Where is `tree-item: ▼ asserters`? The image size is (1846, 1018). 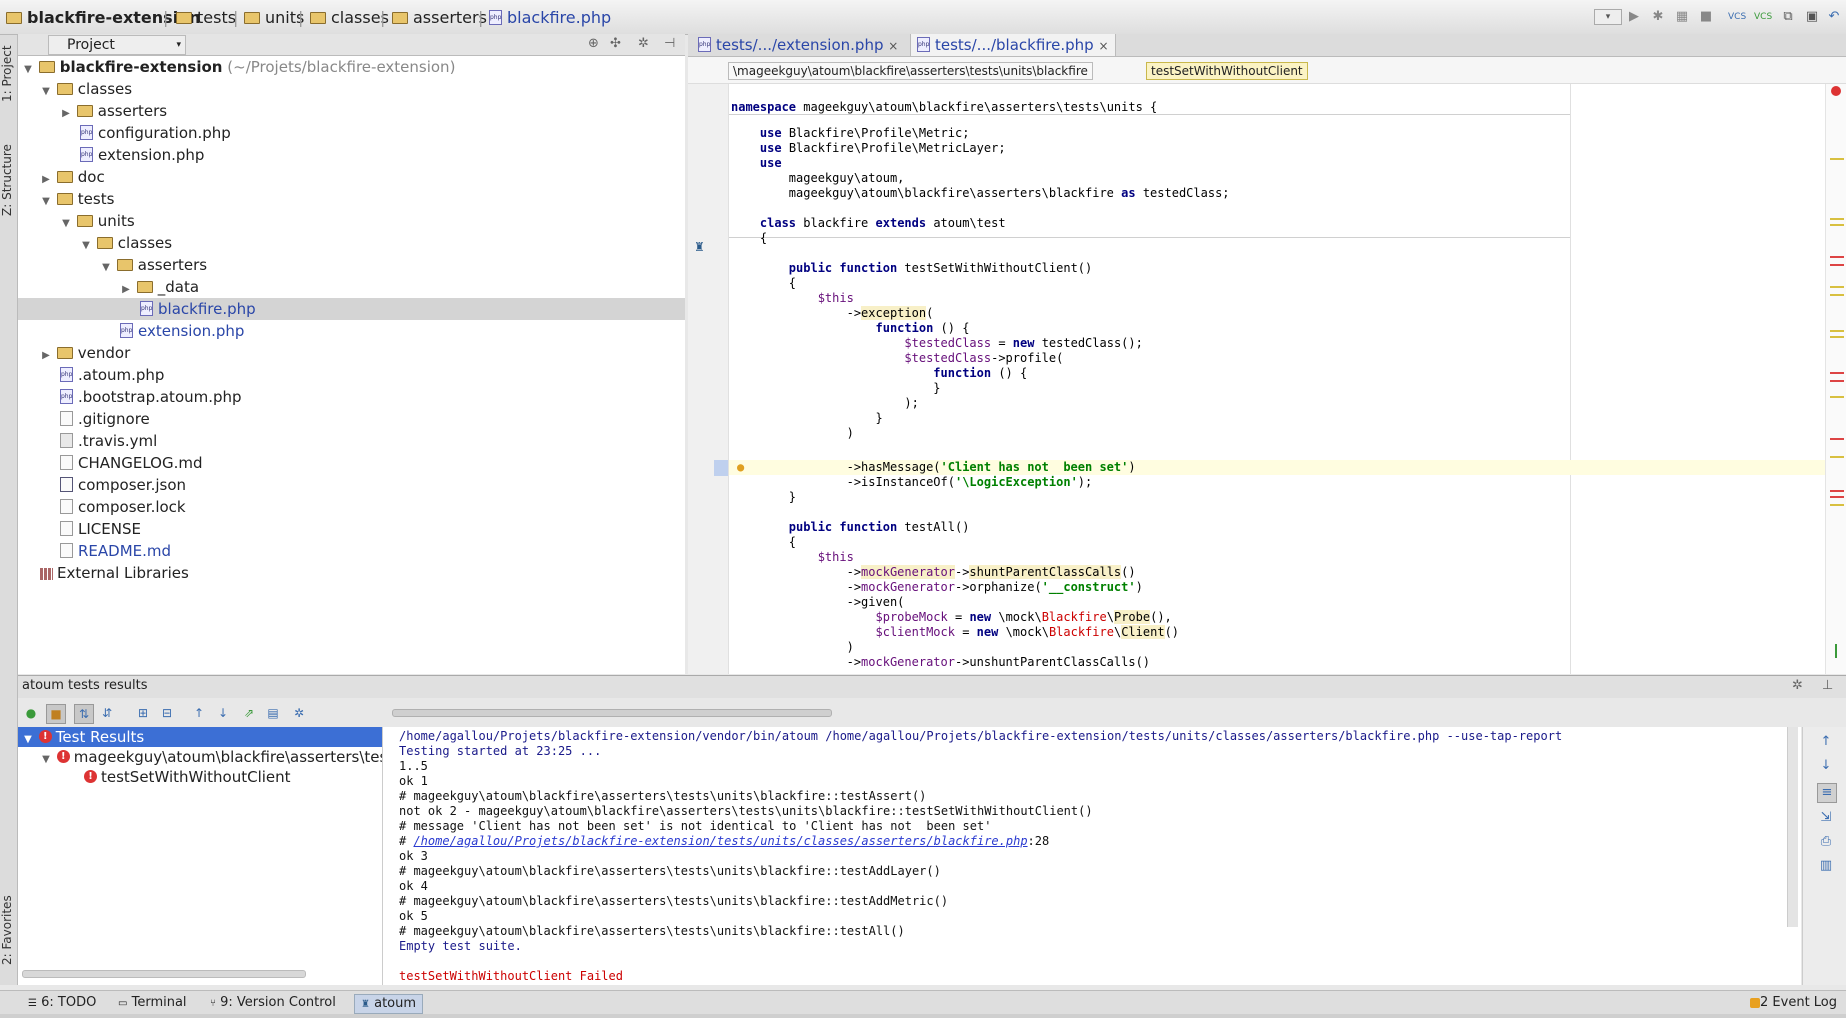 tree-item: ▼ asserters is located at coordinates (351, 265).